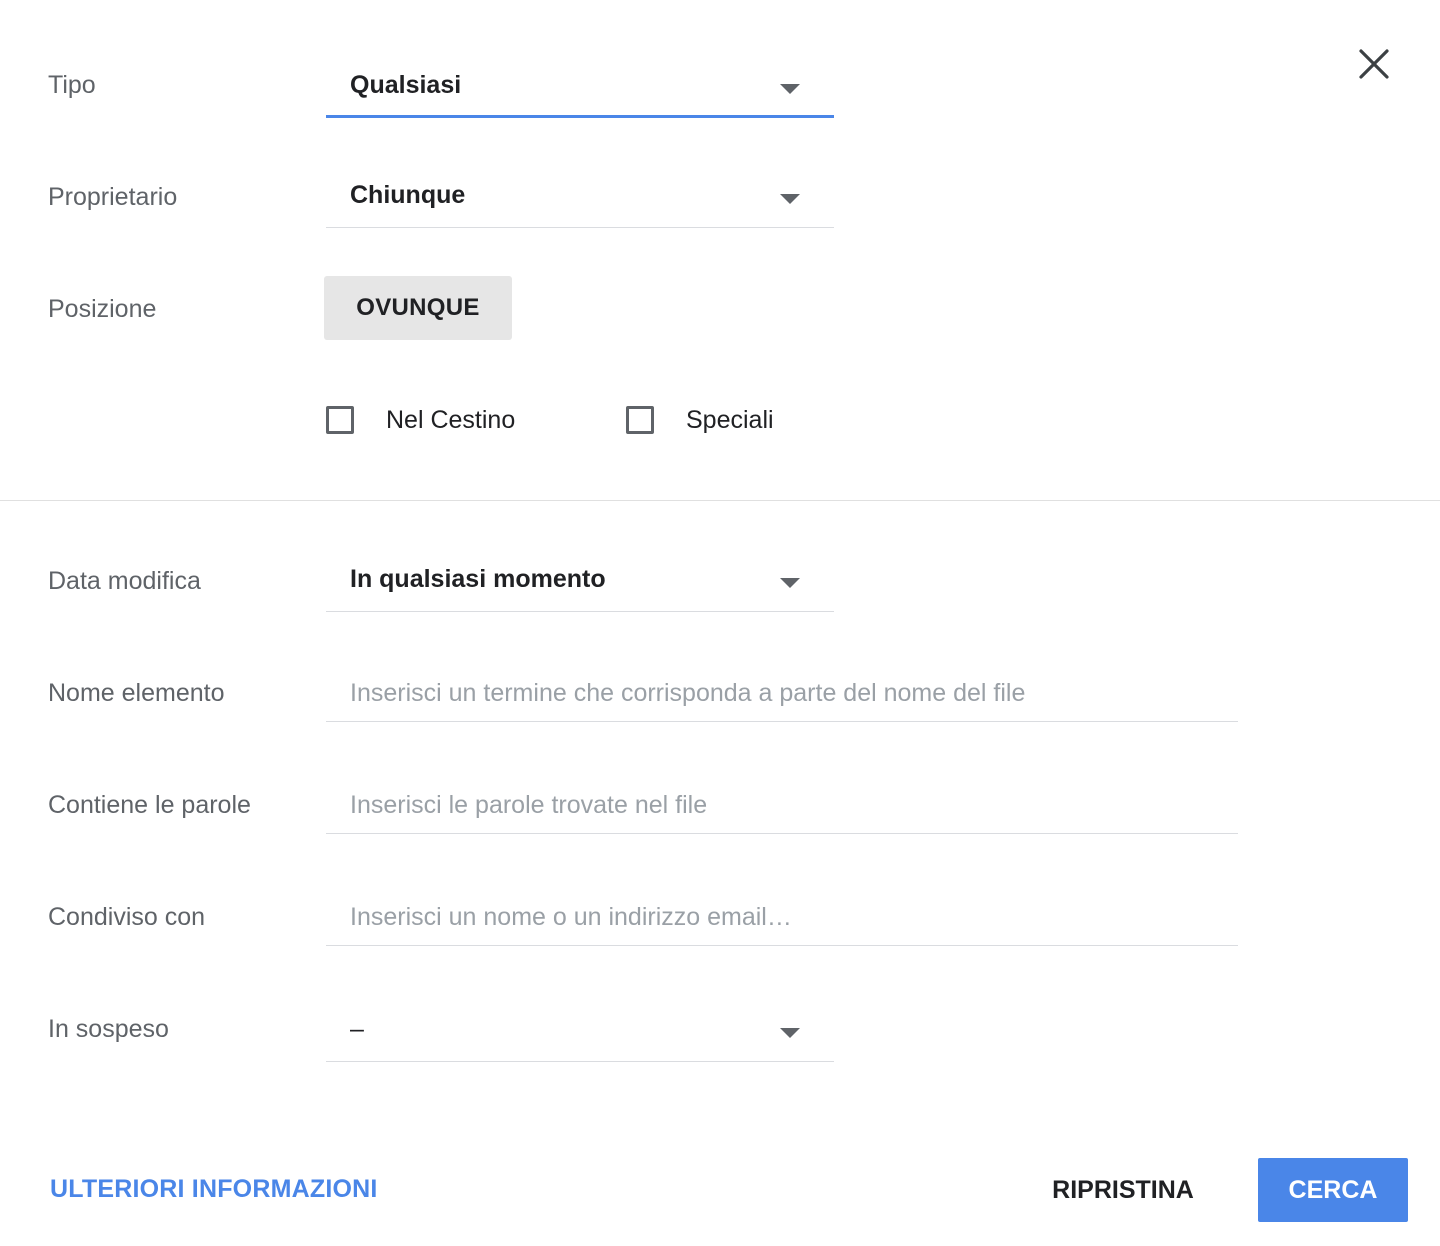  I want to click on follow-ups-dropdown: –, so click(580, 1030).